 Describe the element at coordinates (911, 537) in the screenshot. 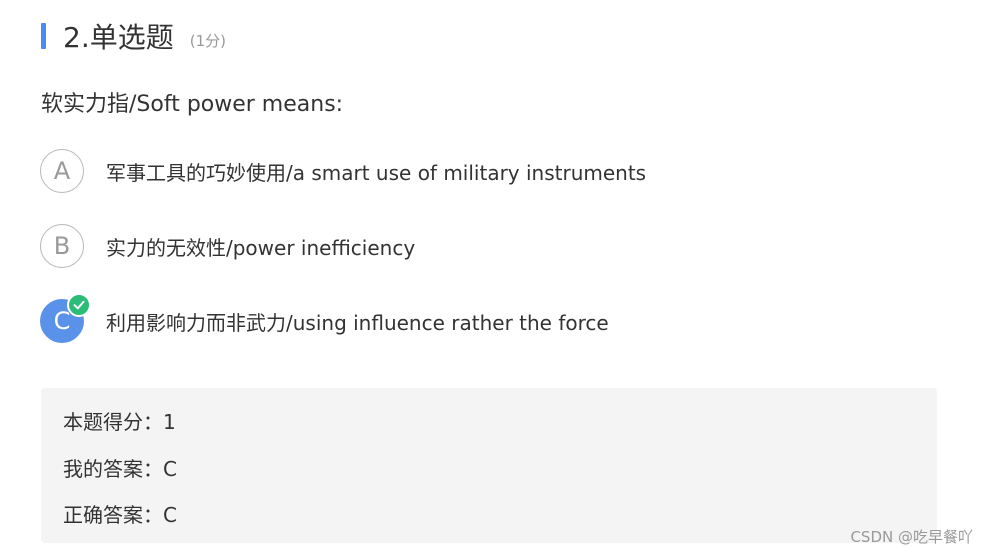

I see `csdn-watermark: CSDN @吃早餐吖` at that location.